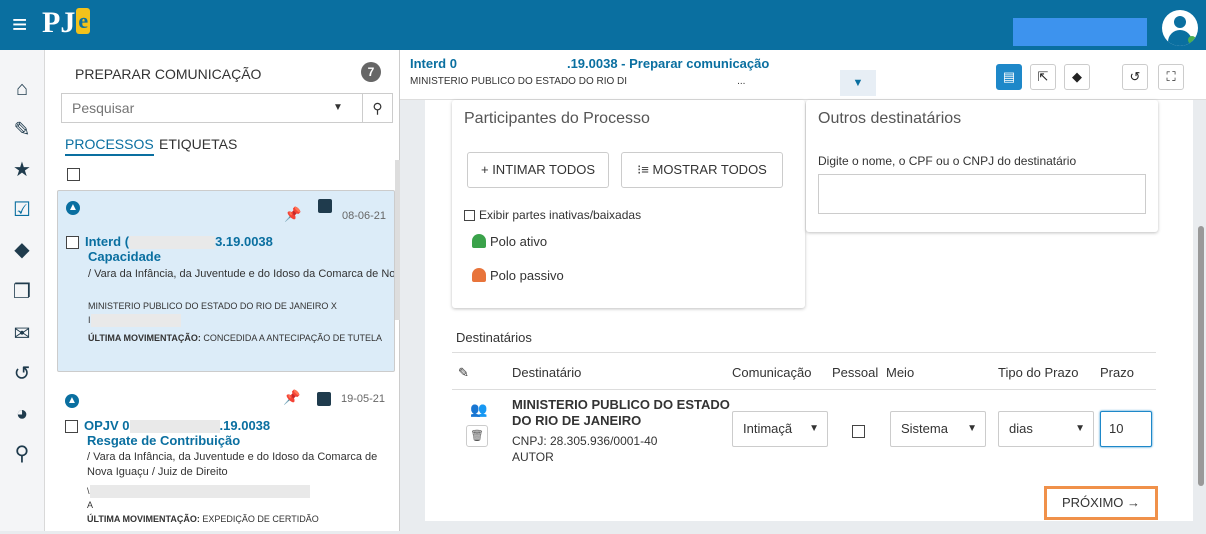  What do you see at coordinates (244, 241) in the screenshot?
I see `num-part-b: 3.19.0038` at bounding box center [244, 241].